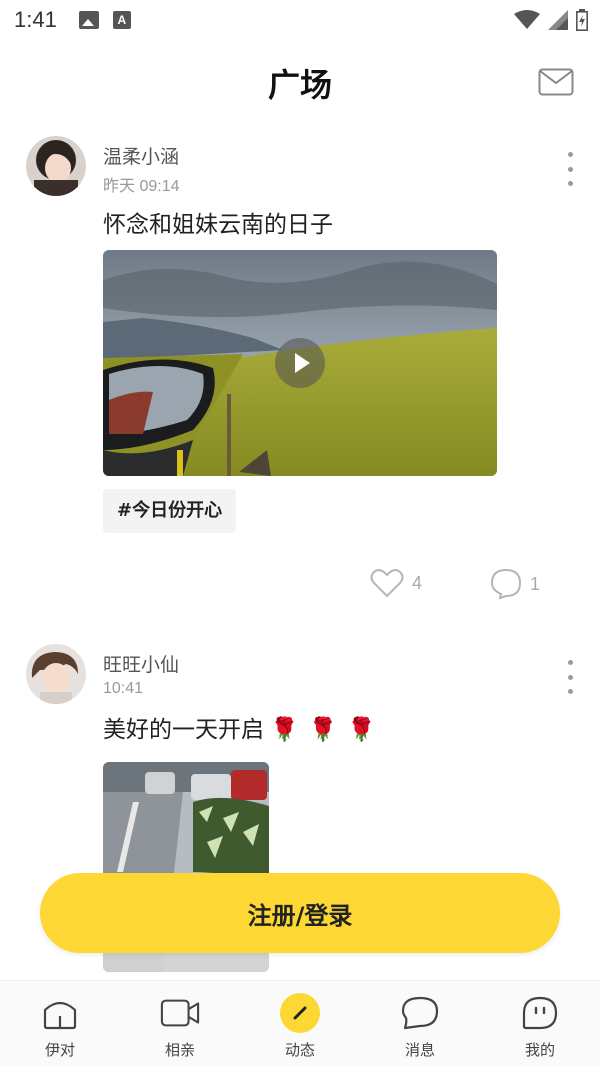 This screenshot has width=600, height=1066. I want to click on signal-icon, so click(558, 20).